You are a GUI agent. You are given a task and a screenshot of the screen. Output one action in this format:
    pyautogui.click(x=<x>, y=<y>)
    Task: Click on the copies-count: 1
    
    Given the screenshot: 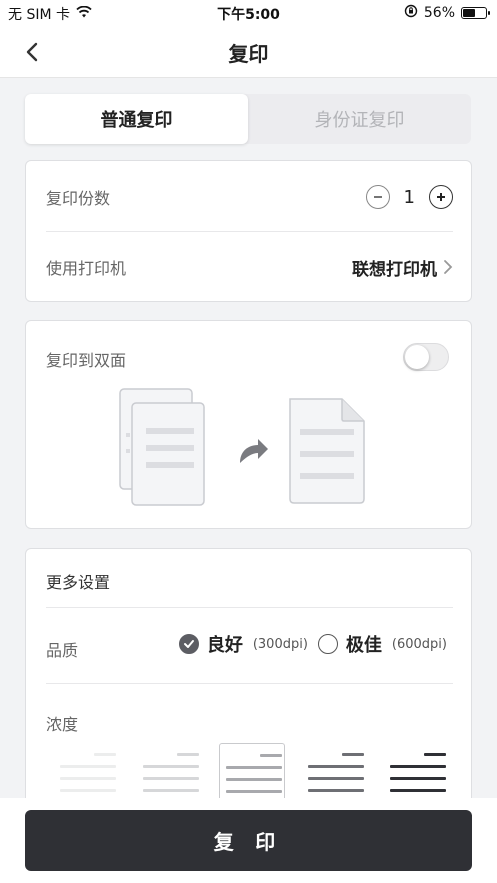 What is the action you would take?
    pyautogui.click(x=409, y=197)
    